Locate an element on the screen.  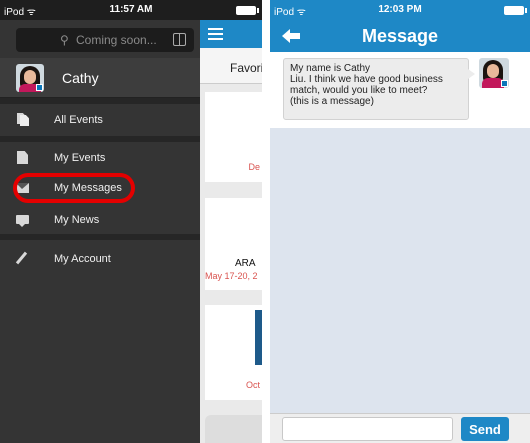
menu-item-label: My News is located at coordinates (77, 220).